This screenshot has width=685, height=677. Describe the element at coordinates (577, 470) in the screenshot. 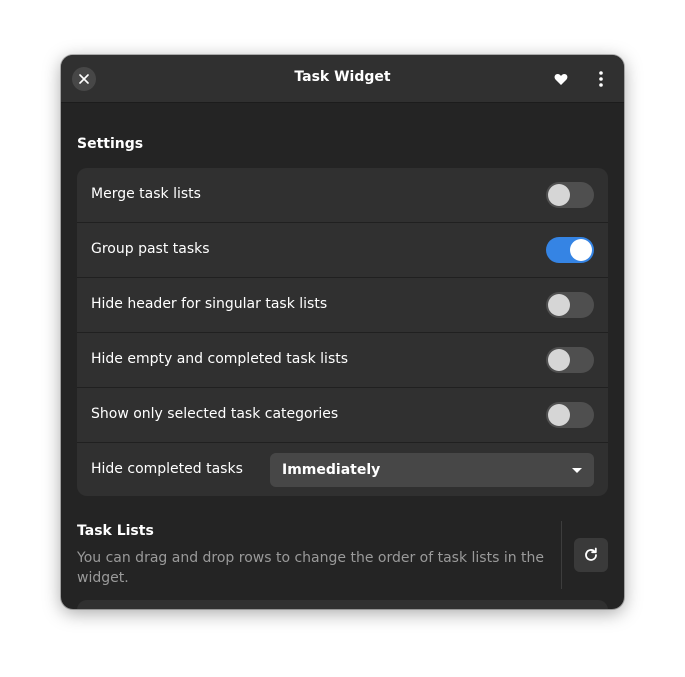

I see `chevron-down-icon` at that location.